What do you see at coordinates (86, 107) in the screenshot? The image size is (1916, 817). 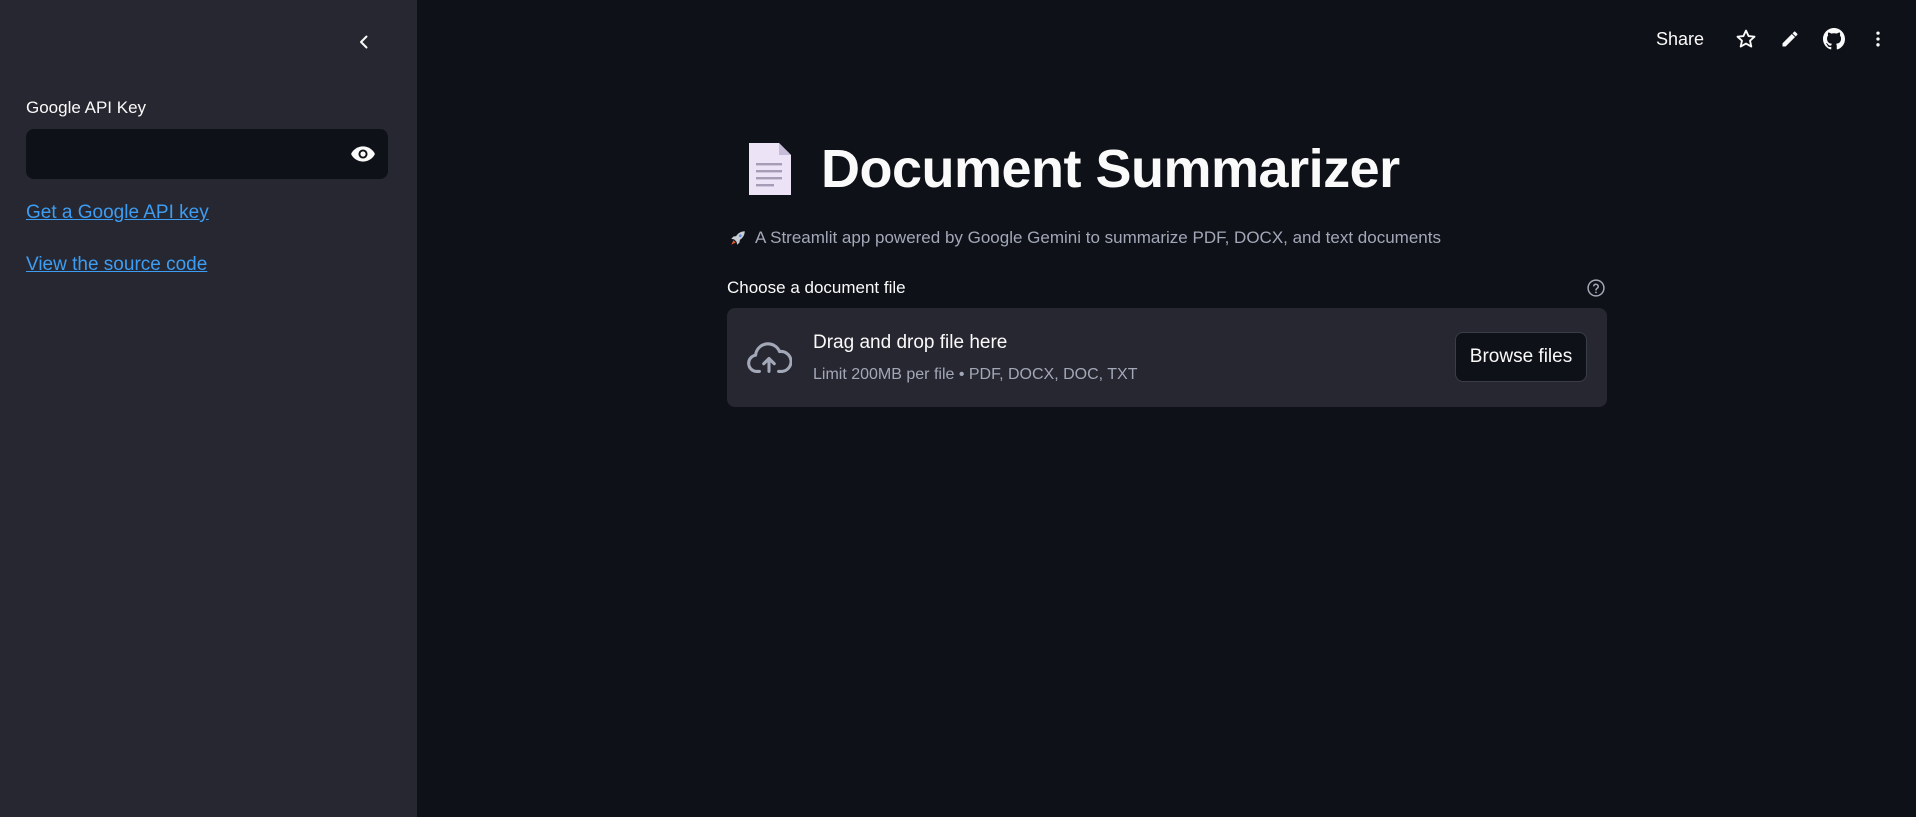 I see `api-key-label: Google API Key` at bounding box center [86, 107].